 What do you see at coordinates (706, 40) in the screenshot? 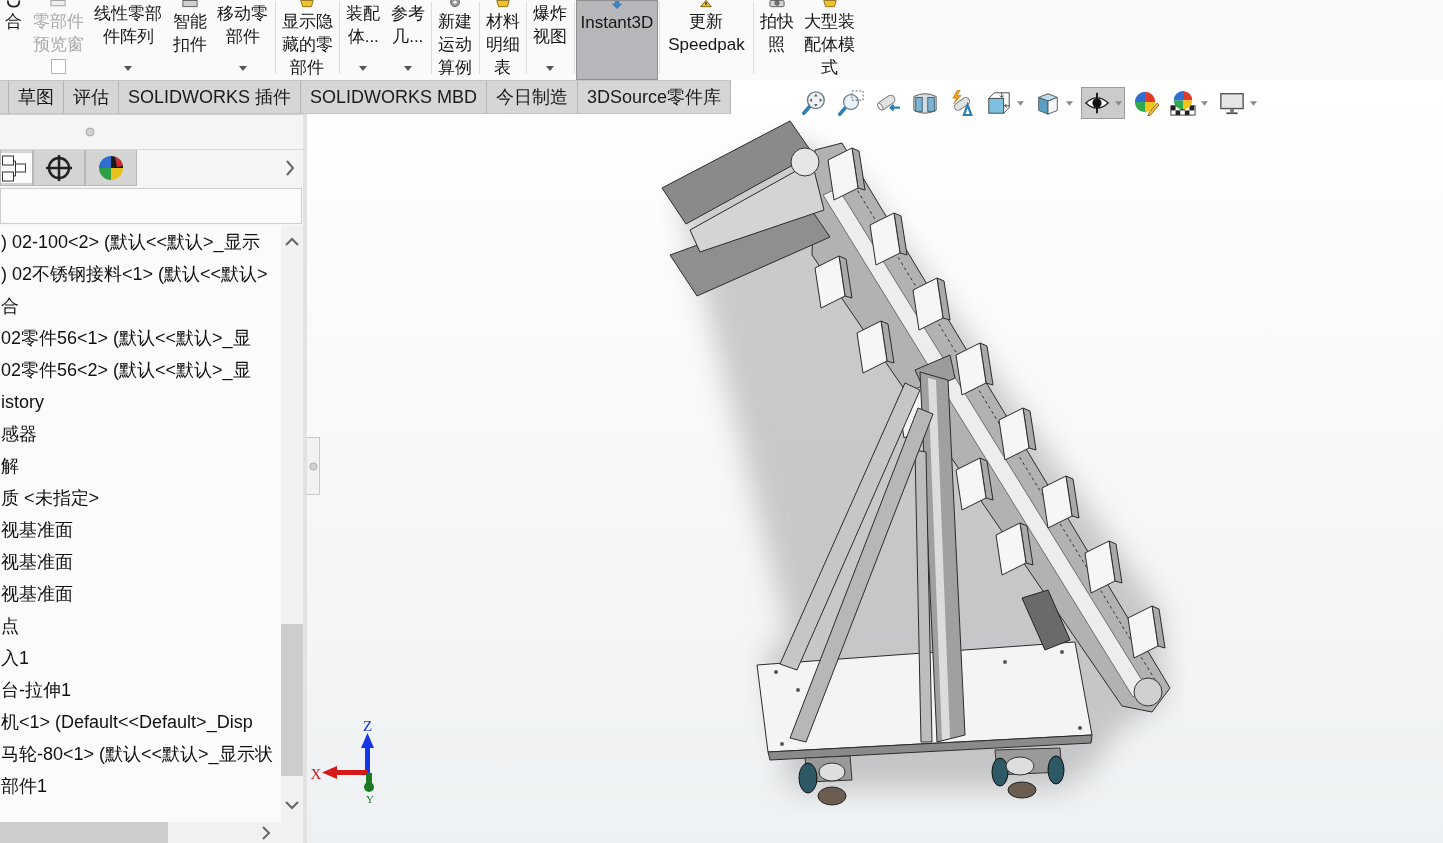
I see `ribbon-command-button: 更新Speedpak` at bounding box center [706, 40].